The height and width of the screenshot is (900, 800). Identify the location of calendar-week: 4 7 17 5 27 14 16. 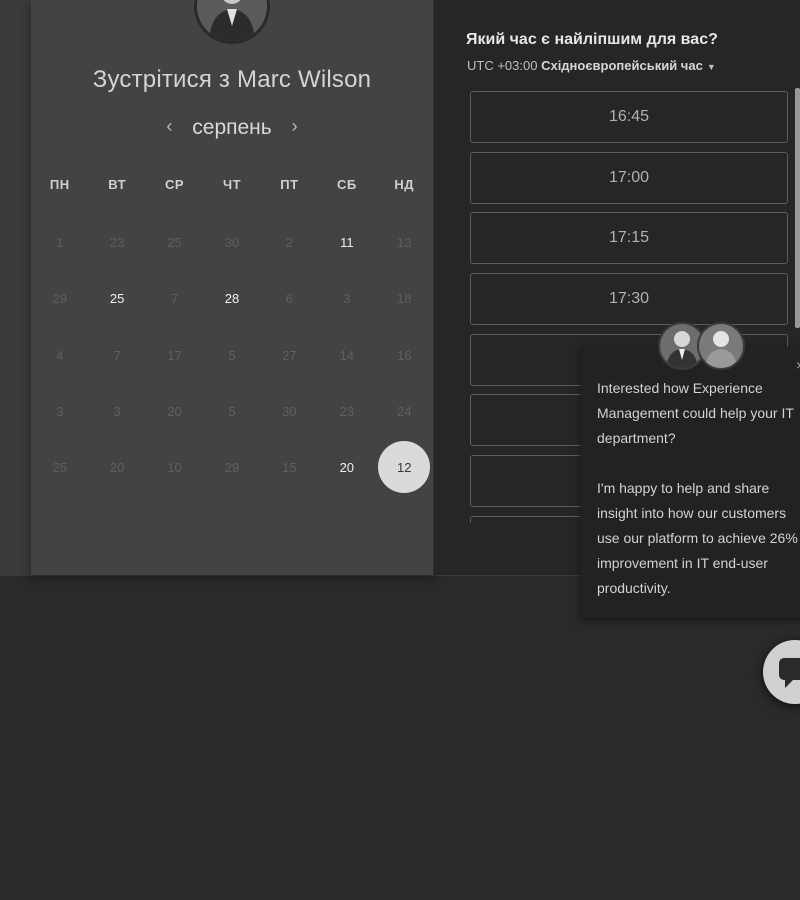
(232, 355).